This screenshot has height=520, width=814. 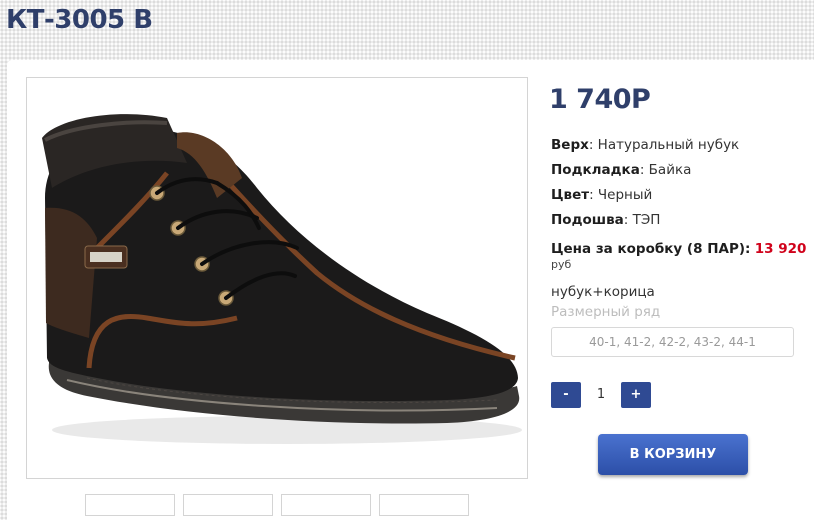 I want to click on spec-lining: Подкладка: Байка, so click(x=621, y=170).